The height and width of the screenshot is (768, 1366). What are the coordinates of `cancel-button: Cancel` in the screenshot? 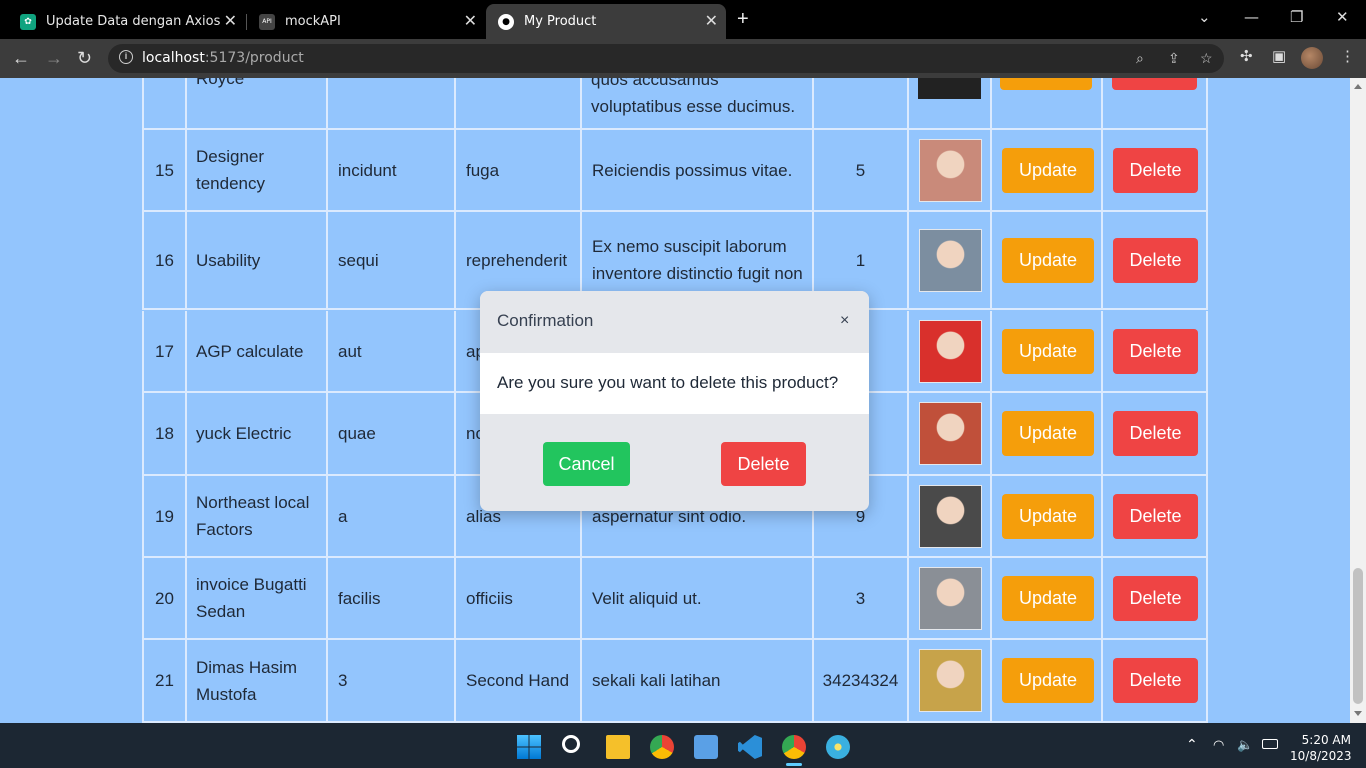 It's located at (586, 464).